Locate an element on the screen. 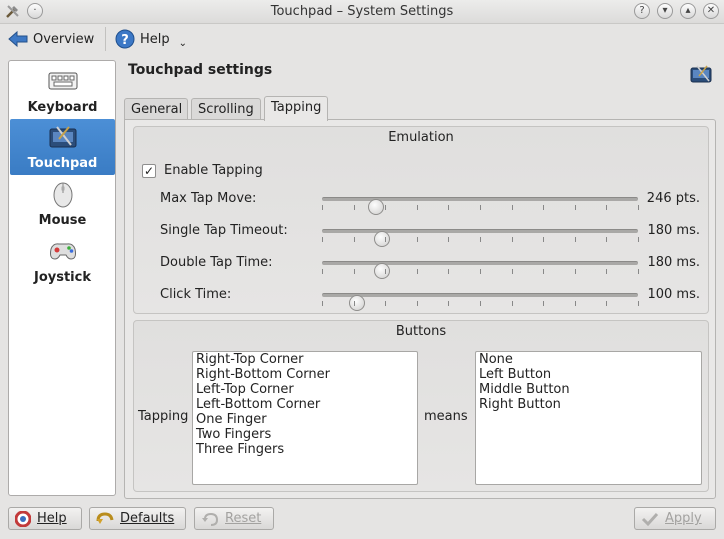 The height and width of the screenshot is (539, 724). means-list: None Left Button Middle Button Right Button is located at coordinates (588, 418).